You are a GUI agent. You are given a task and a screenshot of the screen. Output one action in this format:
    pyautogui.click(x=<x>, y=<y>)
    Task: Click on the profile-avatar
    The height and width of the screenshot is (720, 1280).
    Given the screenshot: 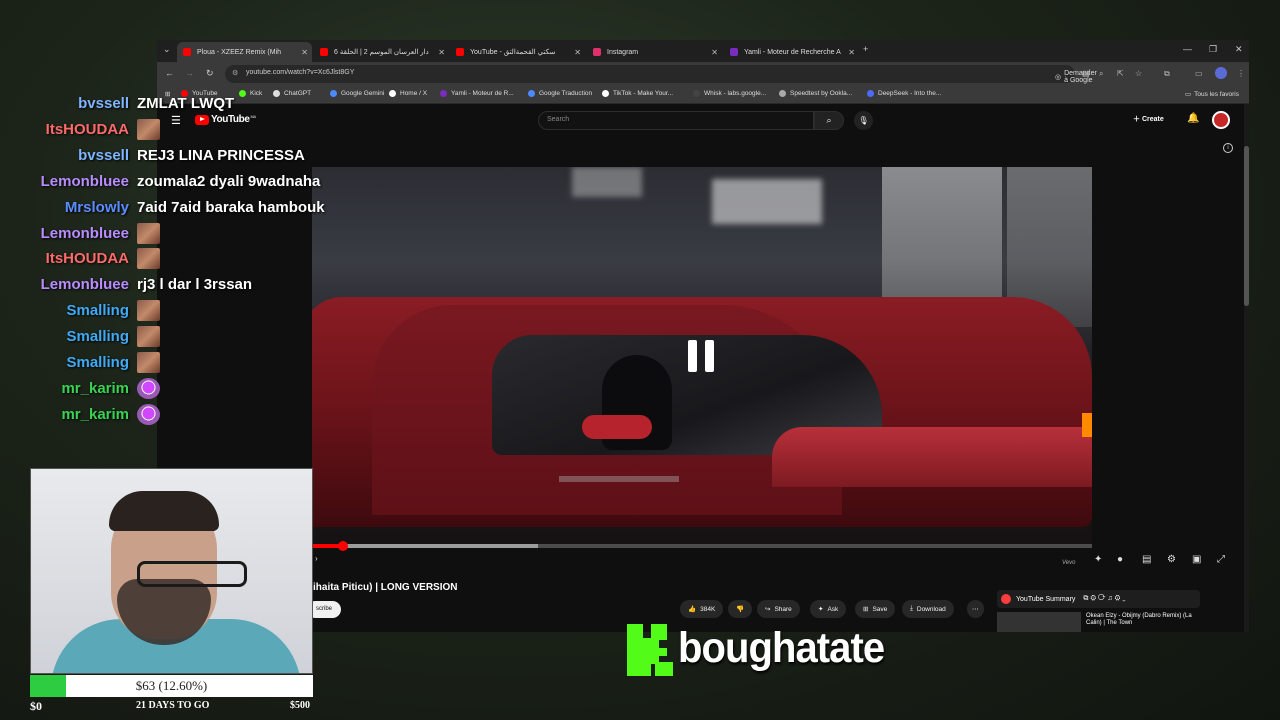 What is the action you would take?
    pyautogui.click(x=1221, y=73)
    